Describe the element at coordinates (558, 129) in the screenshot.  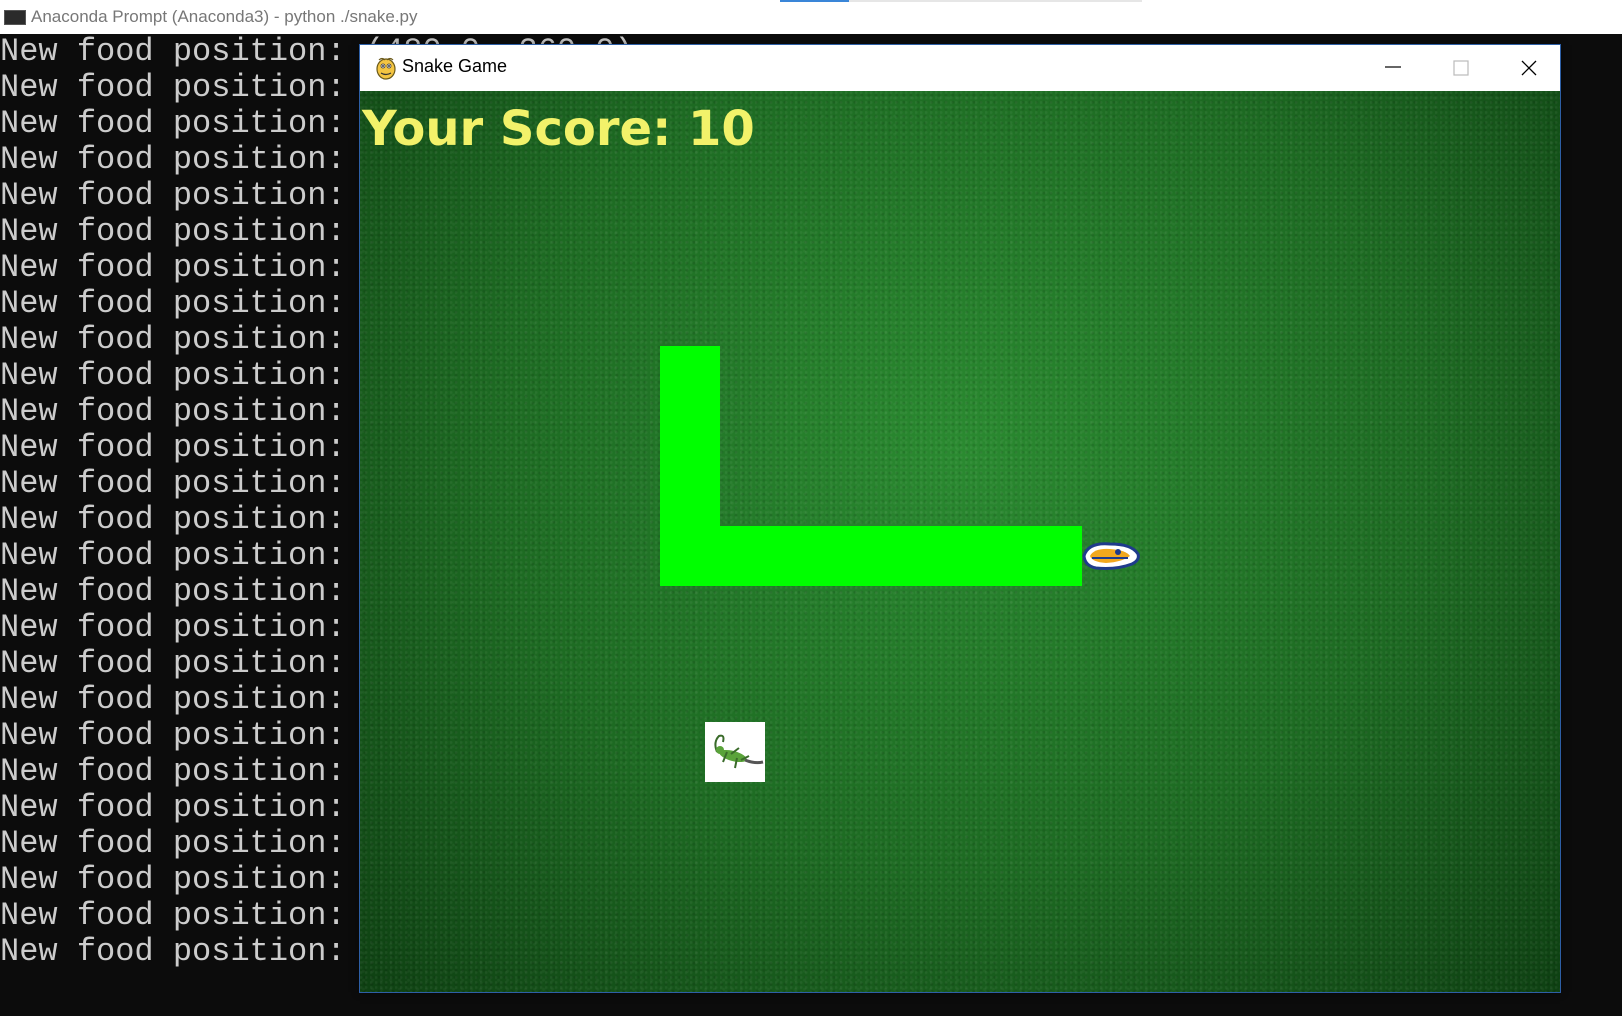
I see `score-label: Your Score: 10` at that location.